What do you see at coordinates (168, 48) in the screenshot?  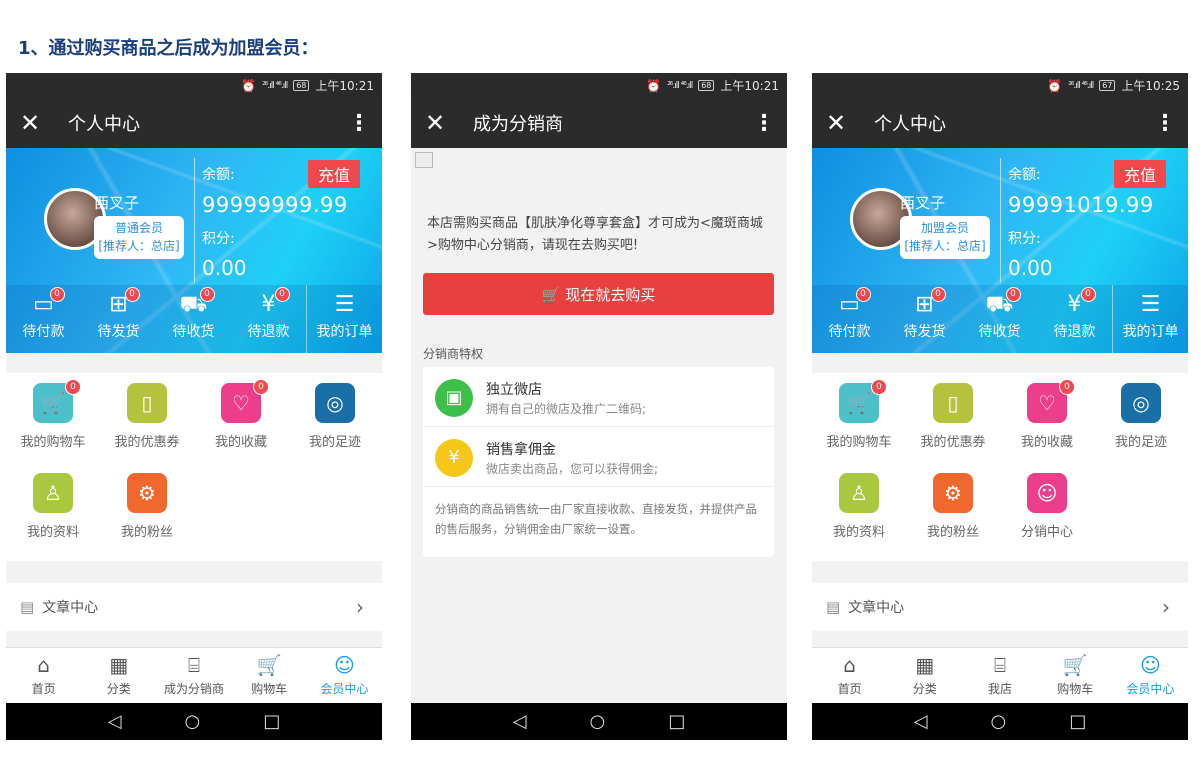 I see `page-heading: 1、通过购买商品之后成为加盟会员：` at bounding box center [168, 48].